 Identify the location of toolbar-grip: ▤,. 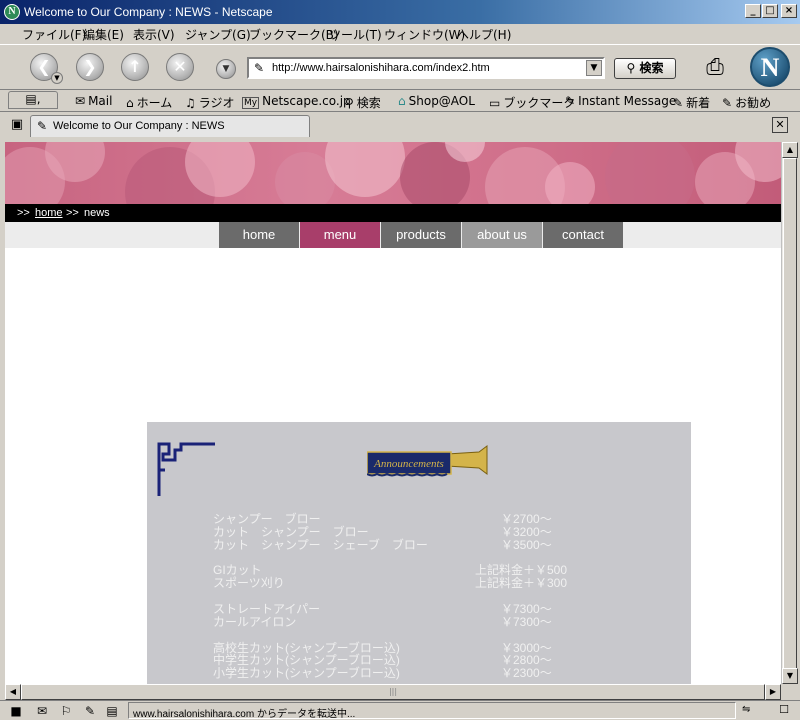
(33, 100).